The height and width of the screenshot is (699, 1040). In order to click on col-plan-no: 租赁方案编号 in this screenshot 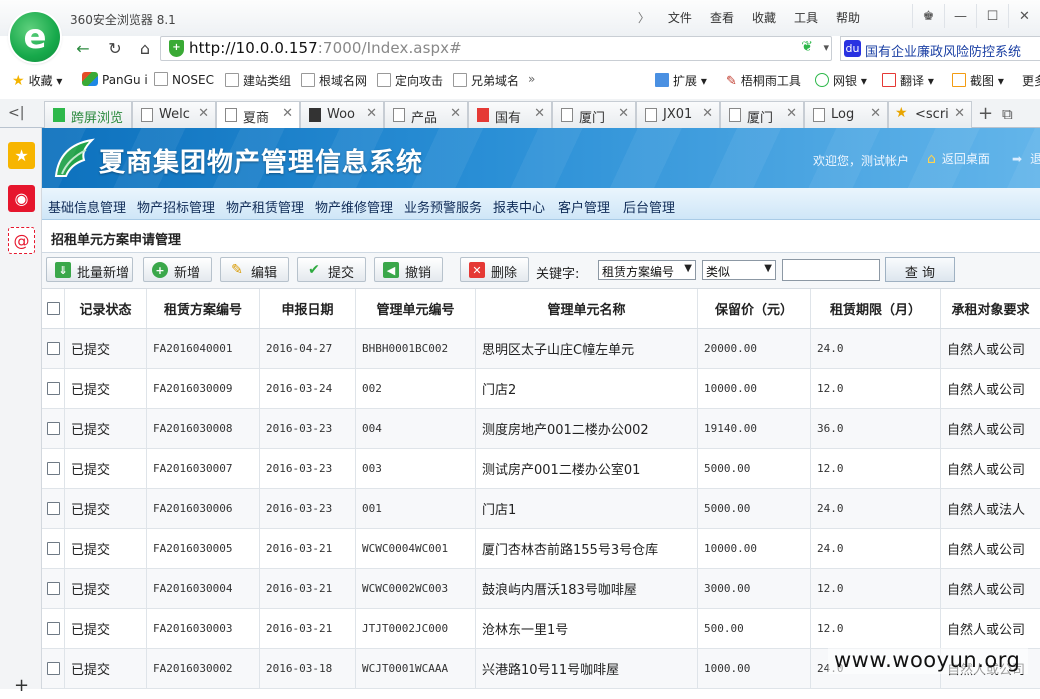, I will do `click(203, 308)`.